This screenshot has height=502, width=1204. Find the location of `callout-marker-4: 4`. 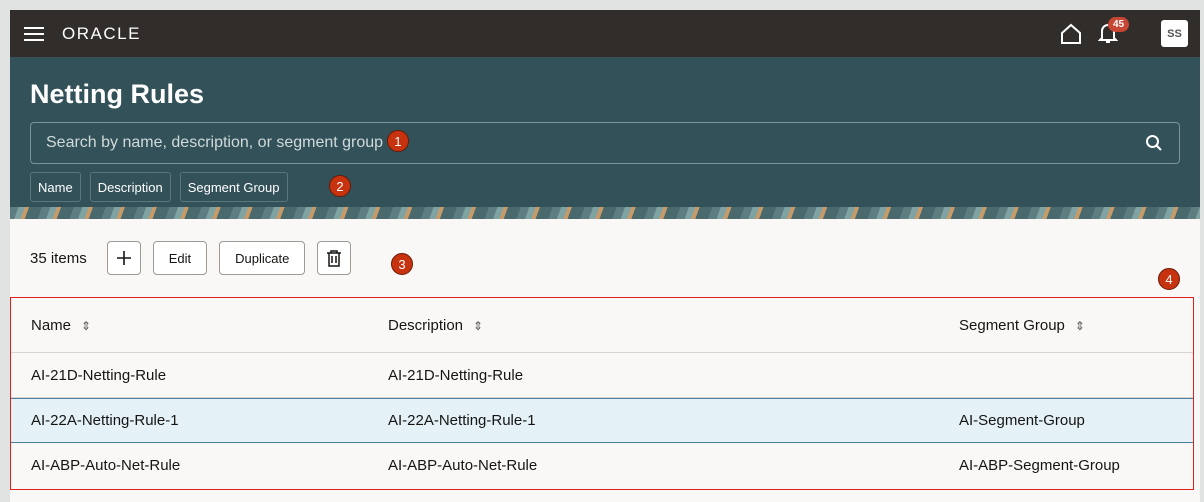

callout-marker-4: 4 is located at coordinates (1169, 279).